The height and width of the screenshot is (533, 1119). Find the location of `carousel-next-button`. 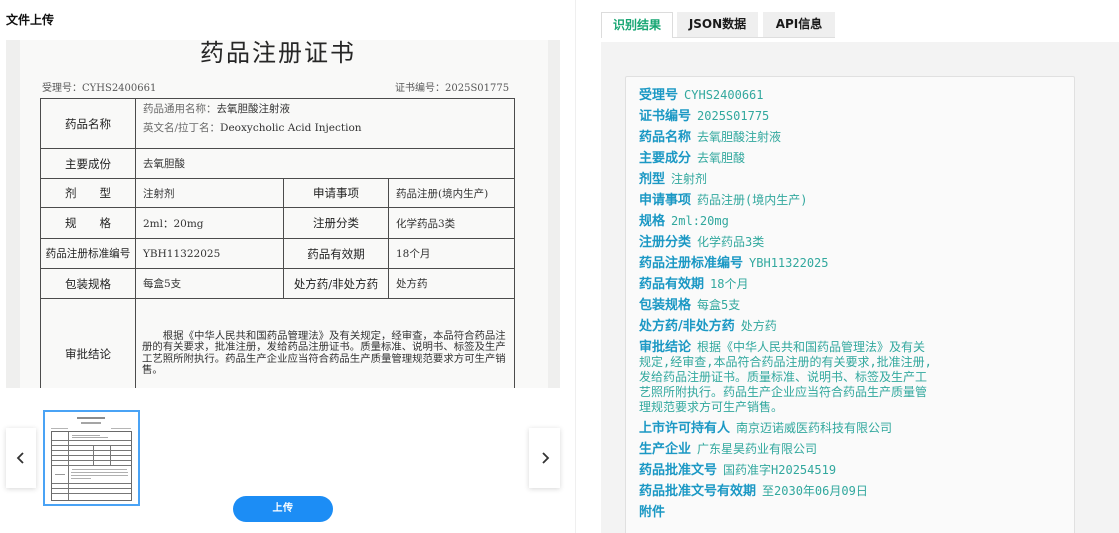

carousel-next-button is located at coordinates (544, 458).